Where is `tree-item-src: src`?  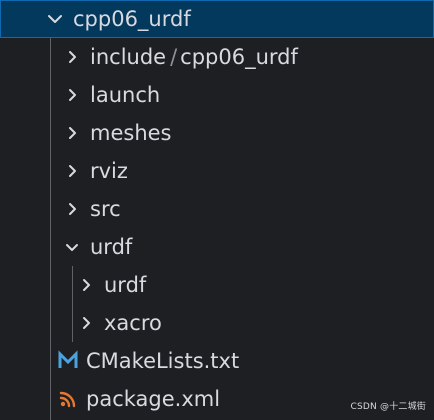 tree-item-src: src is located at coordinates (217, 209).